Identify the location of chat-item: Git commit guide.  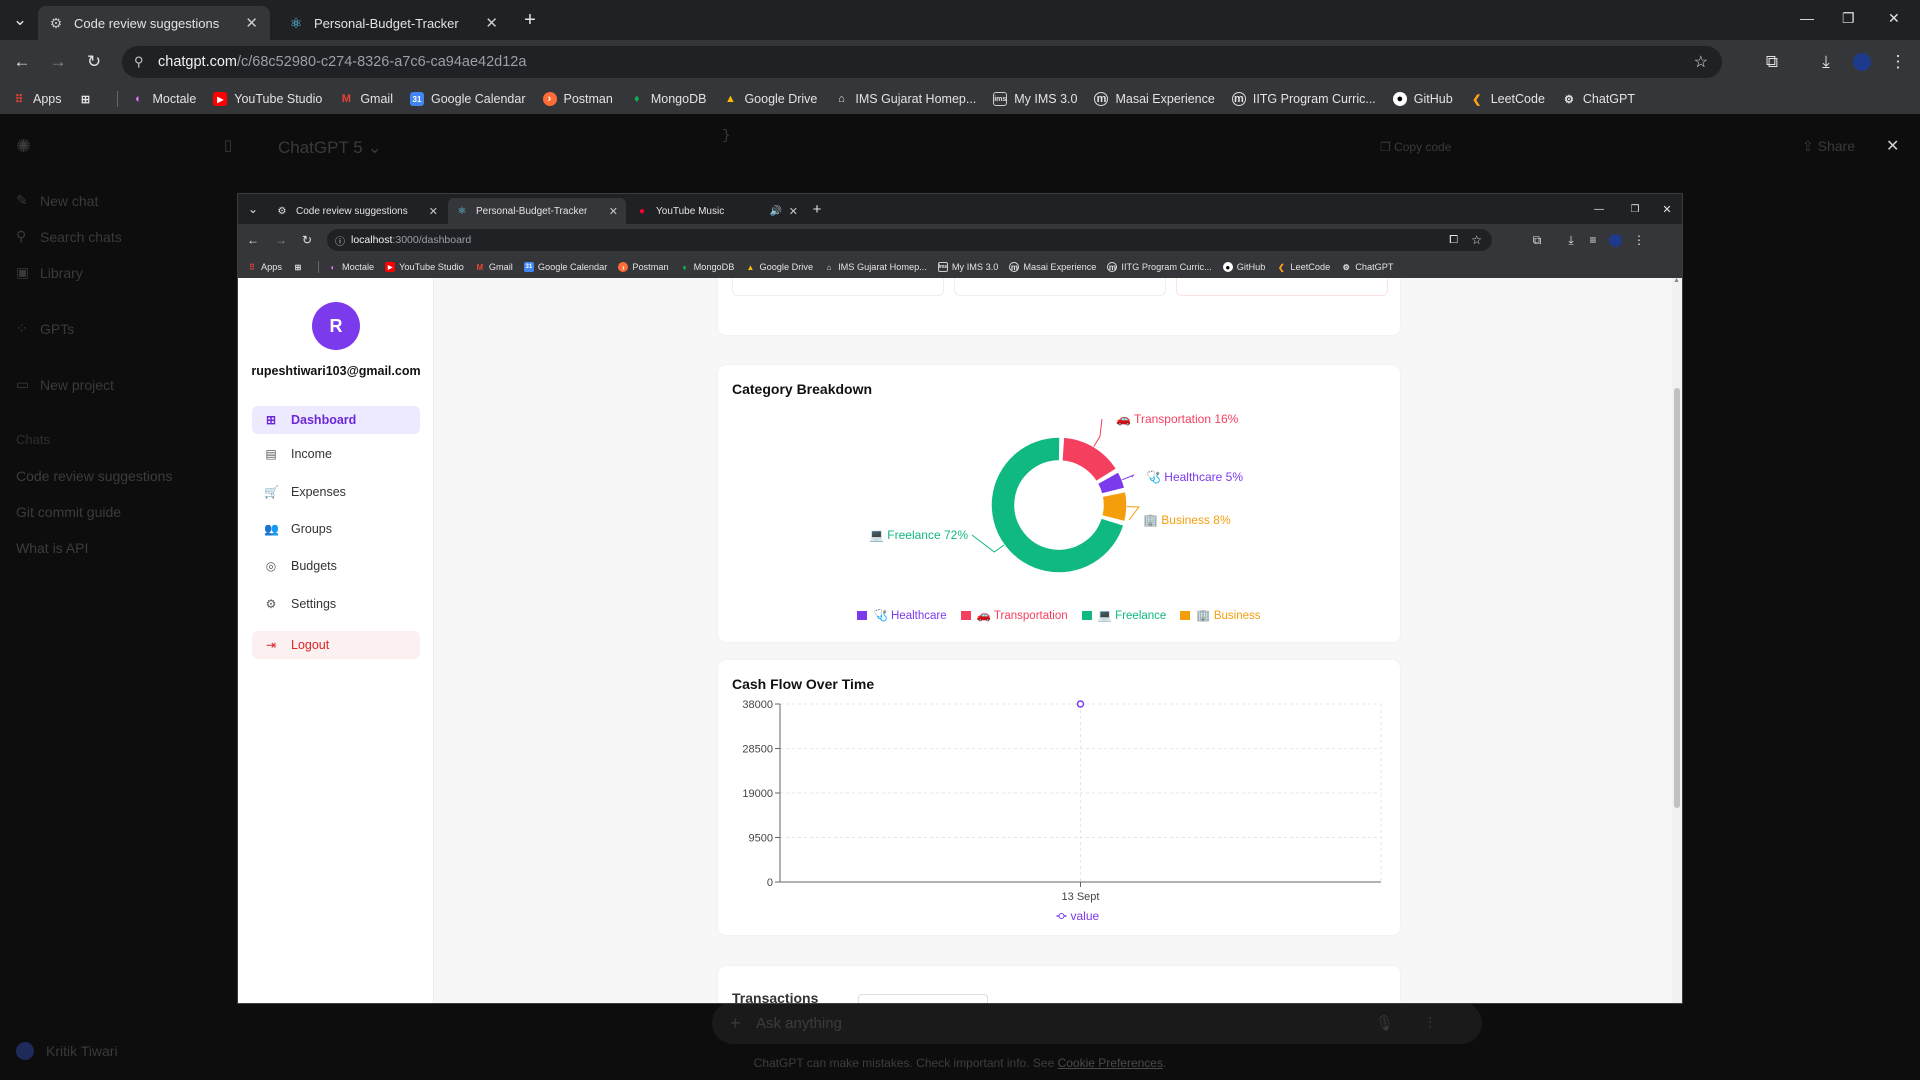
(68, 512).